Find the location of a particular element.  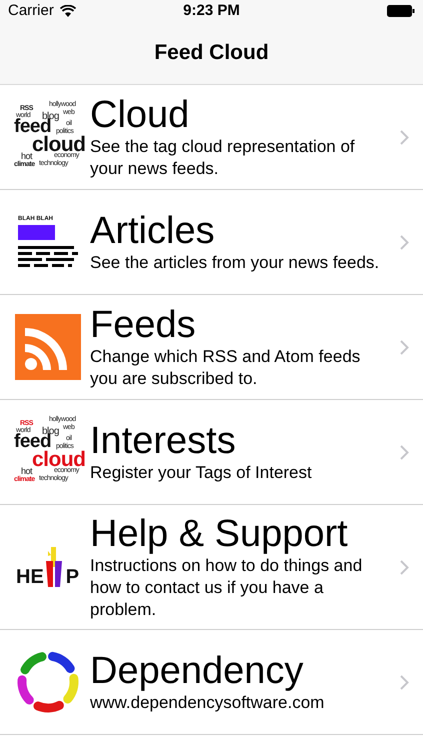

row-description: See the articles from your news feeds. is located at coordinates (235, 263).